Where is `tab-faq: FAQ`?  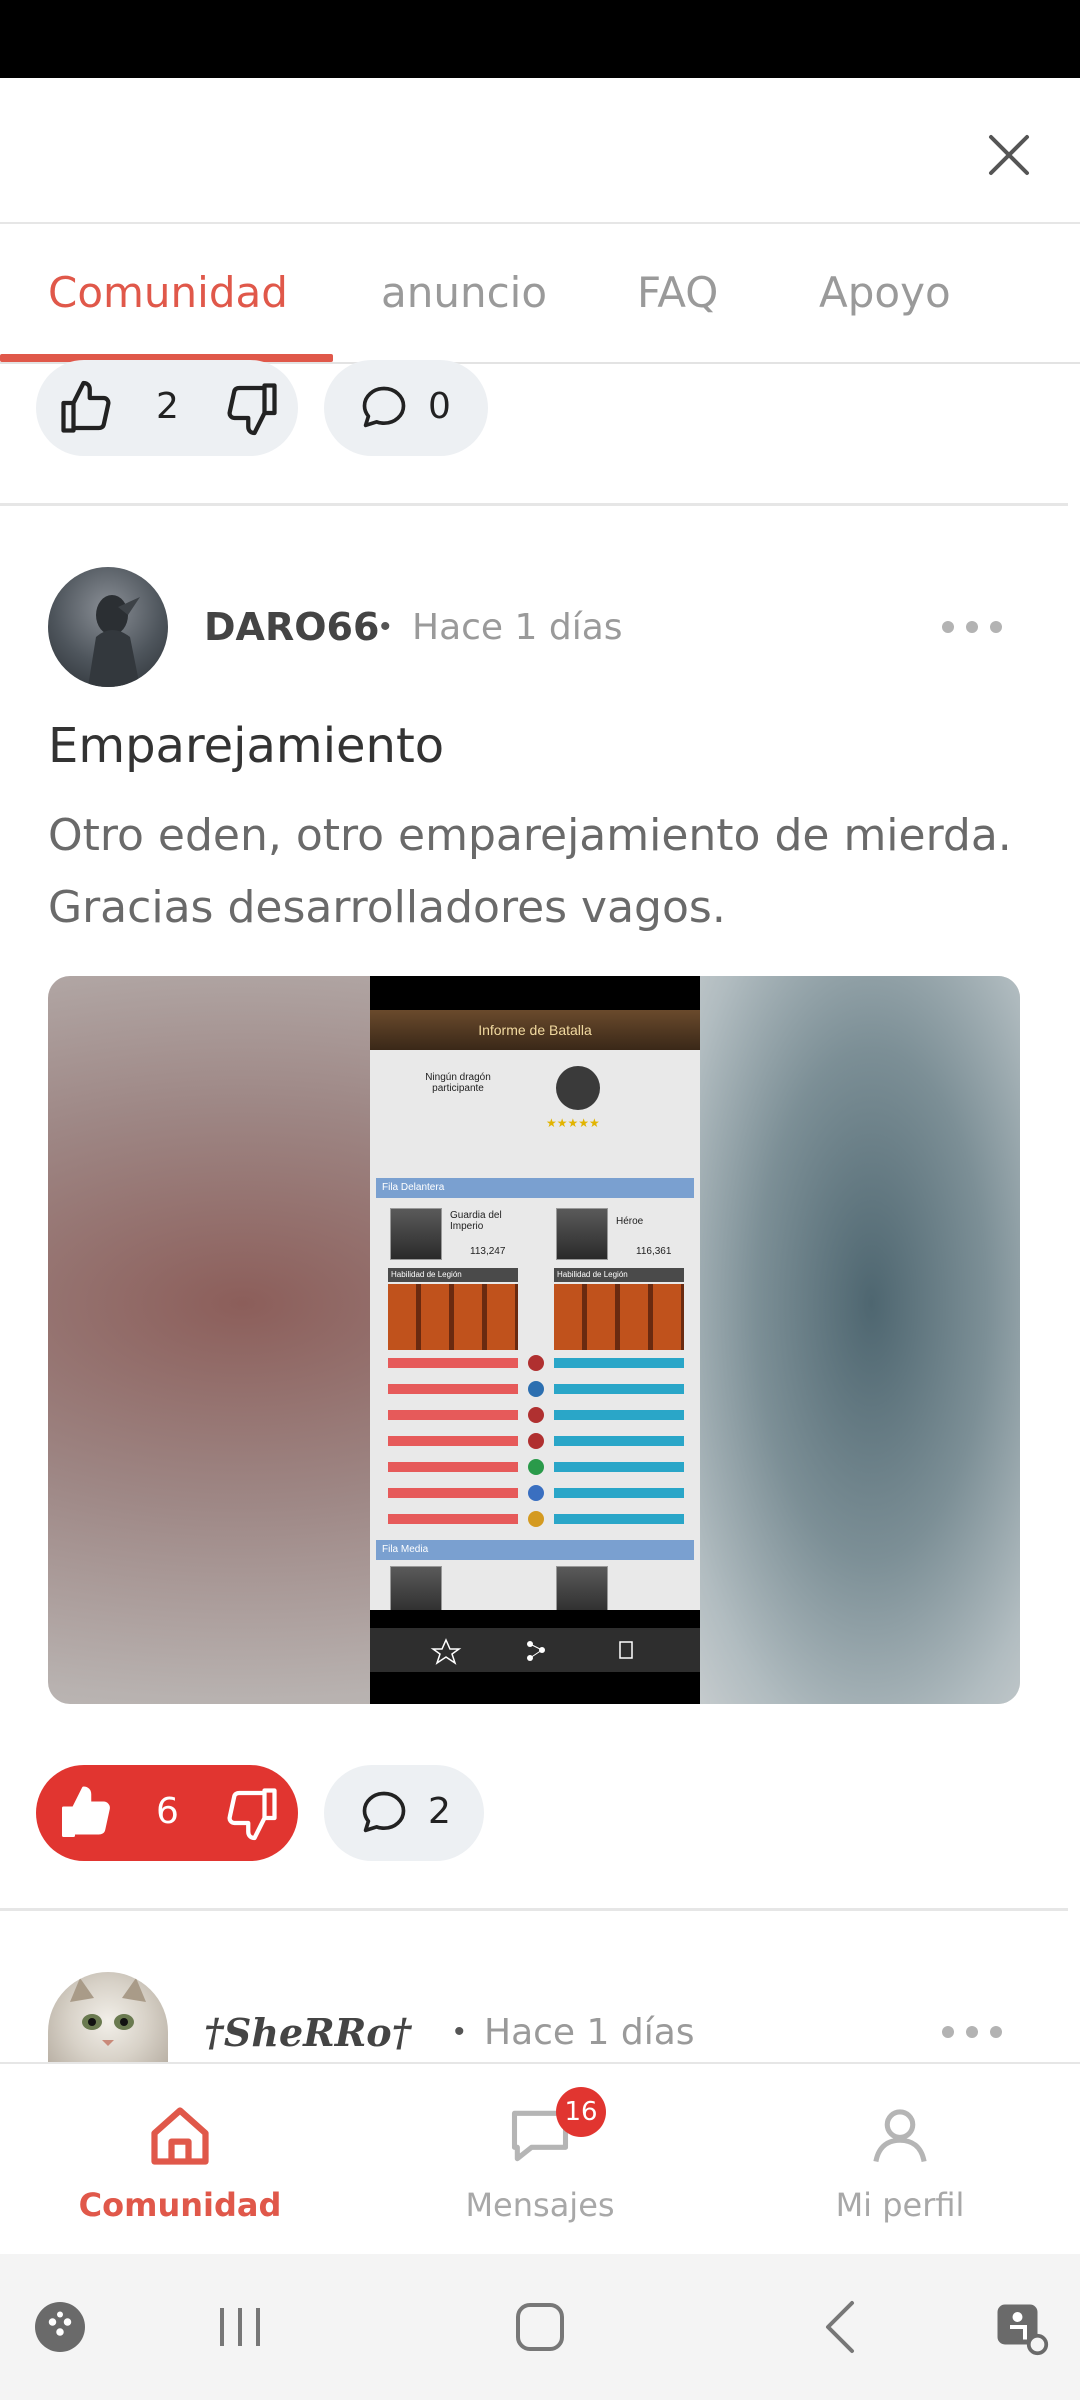
tab-faq: FAQ is located at coordinates (677, 292).